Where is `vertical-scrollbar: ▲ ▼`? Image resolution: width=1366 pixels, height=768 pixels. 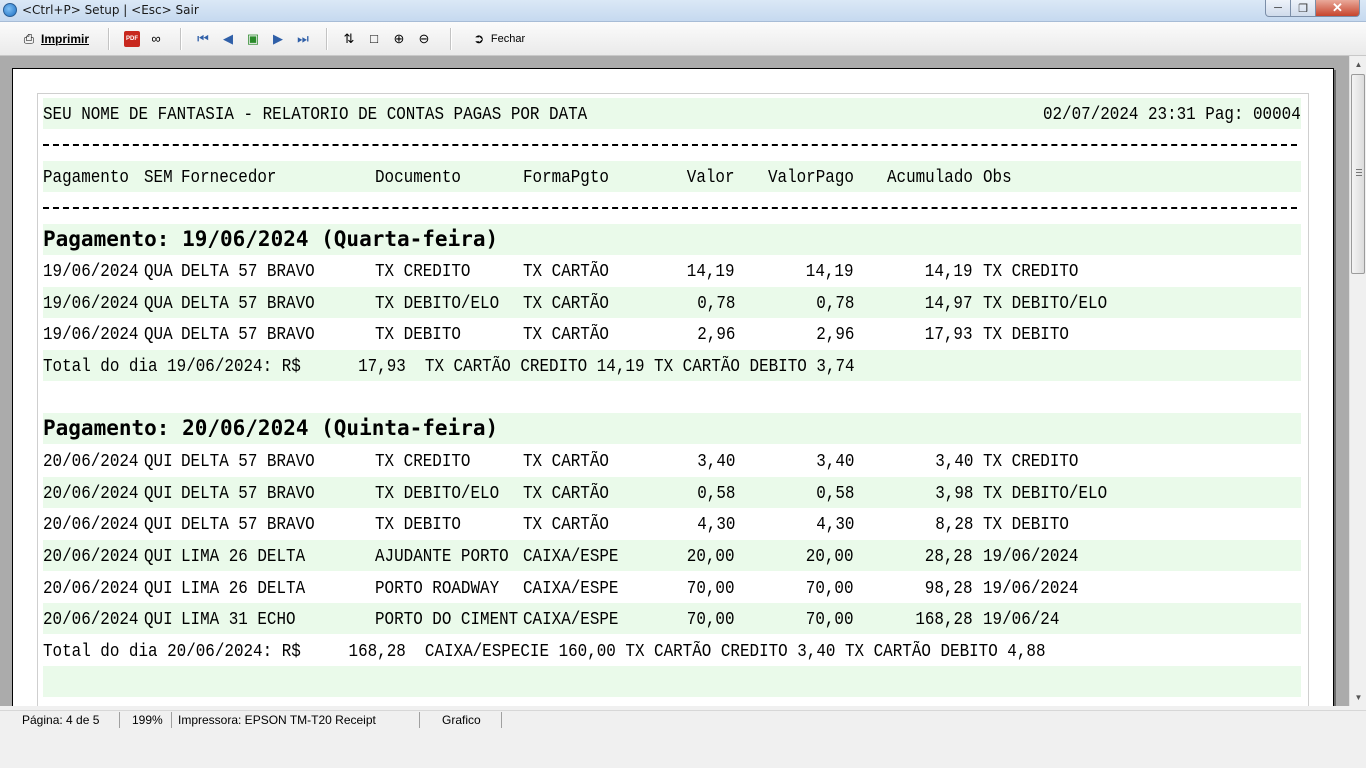 vertical-scrollbar: ▲ ▼ is located at coordinates (1357, 381).